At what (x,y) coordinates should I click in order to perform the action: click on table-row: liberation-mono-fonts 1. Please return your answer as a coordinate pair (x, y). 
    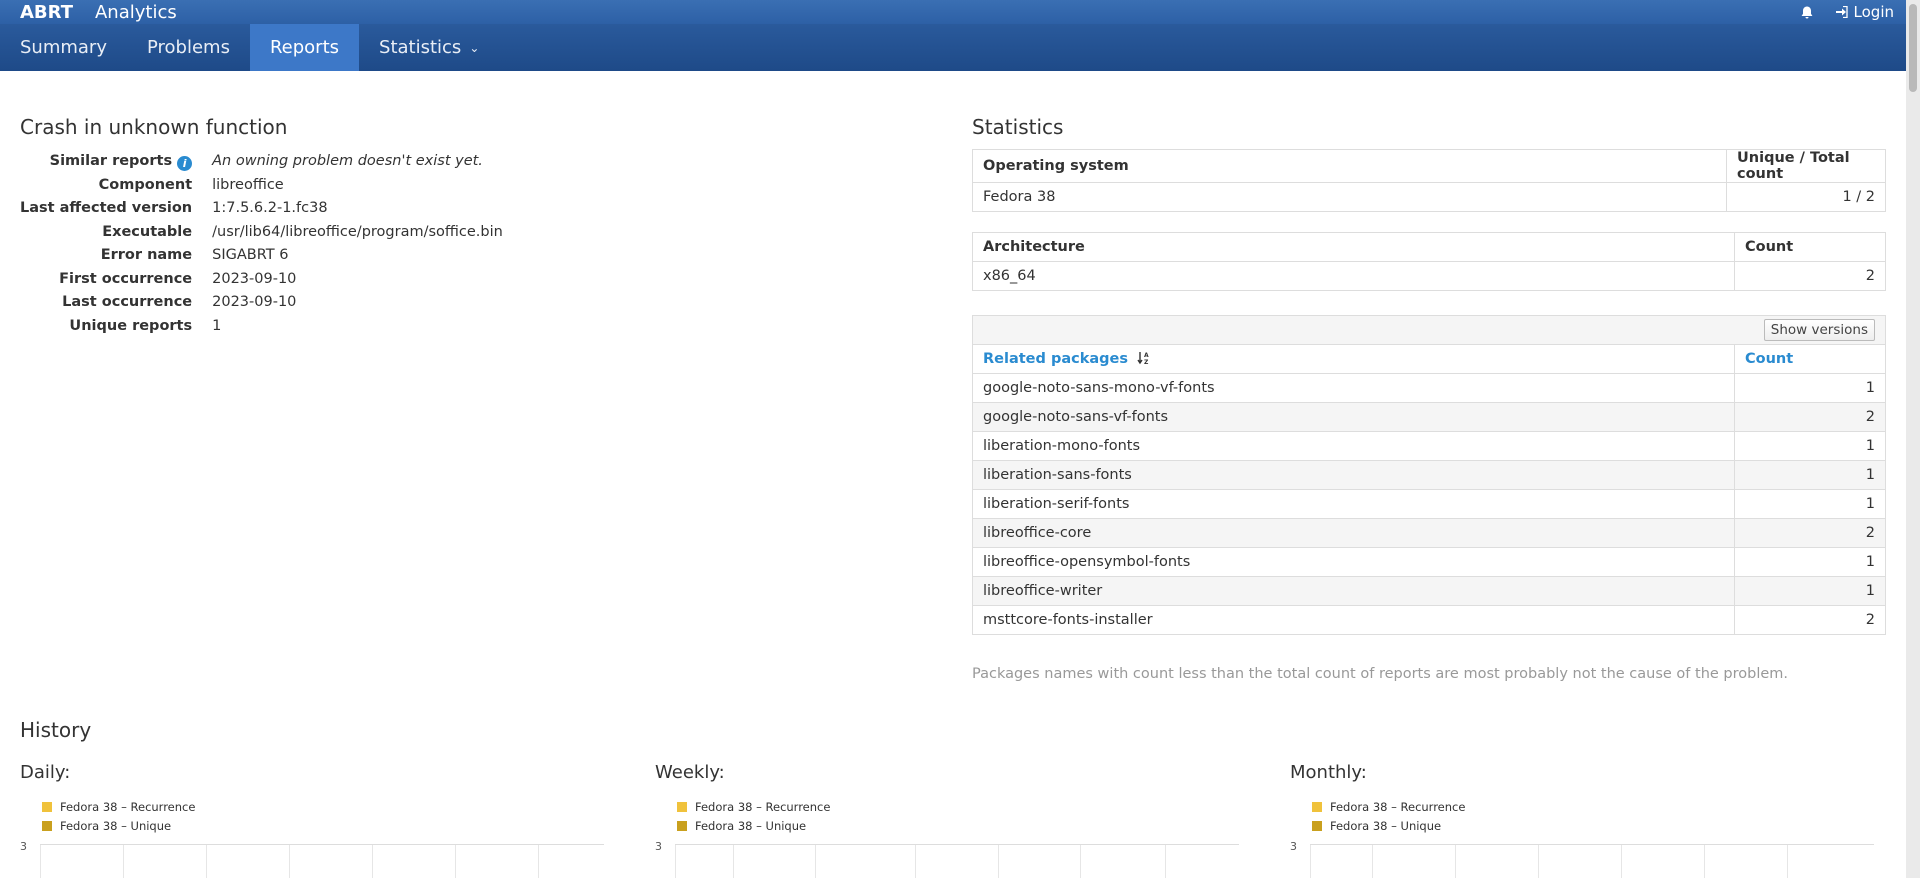
    Looking at the image, I should click on (1429, 446).